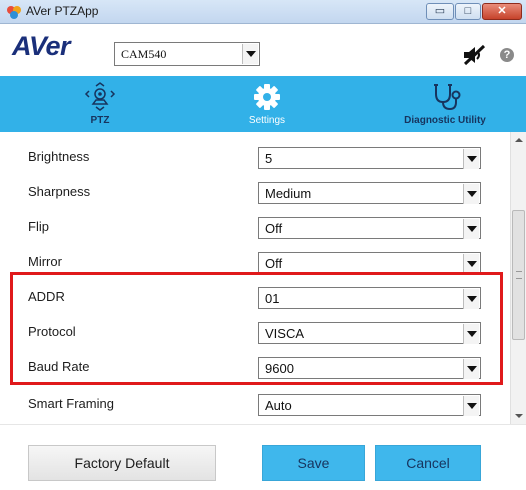 The height and width of the screenshot is (490, 526). What do you see at coordinates (369, 405) in the screenshot?
I see `smart-framing-select: Auto` at bounding box center [369, 405].